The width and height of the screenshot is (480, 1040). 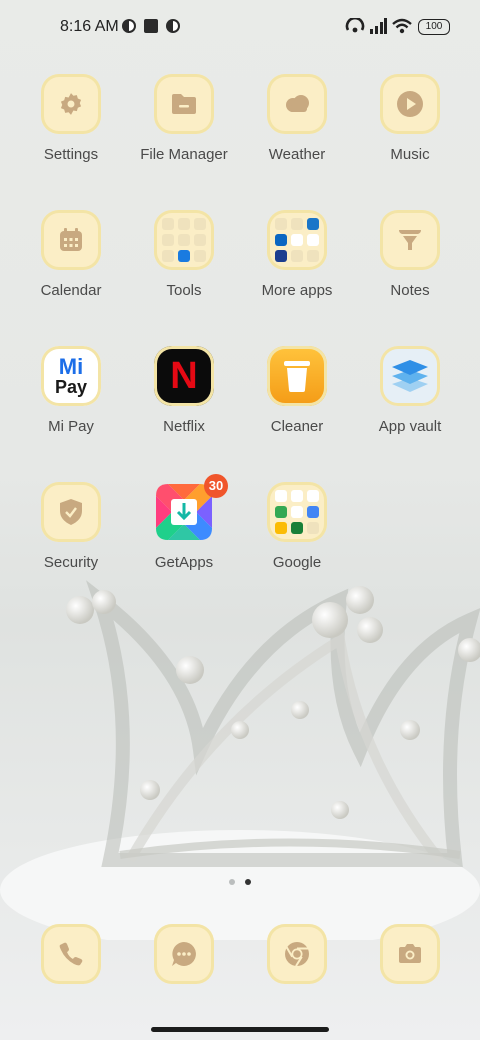 I want to click on status-time: 8:16 AM, so click(x=89, y=26).